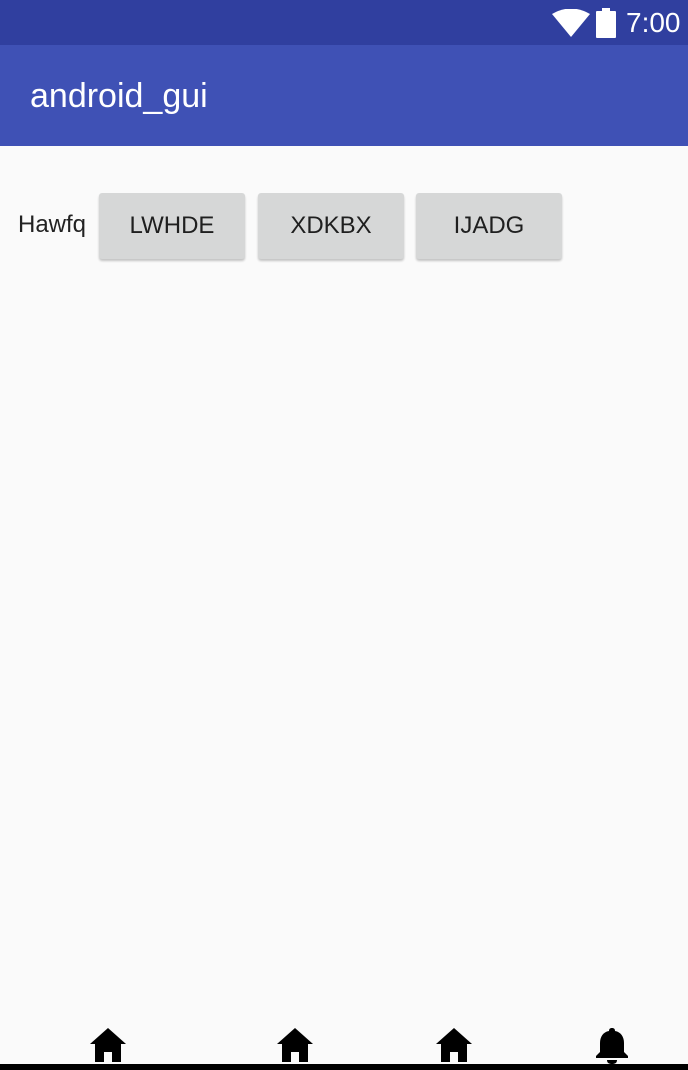  Describe the element at coordinates (653, 22) in the screenshot. I see `status-clock: 7:00` at that location.